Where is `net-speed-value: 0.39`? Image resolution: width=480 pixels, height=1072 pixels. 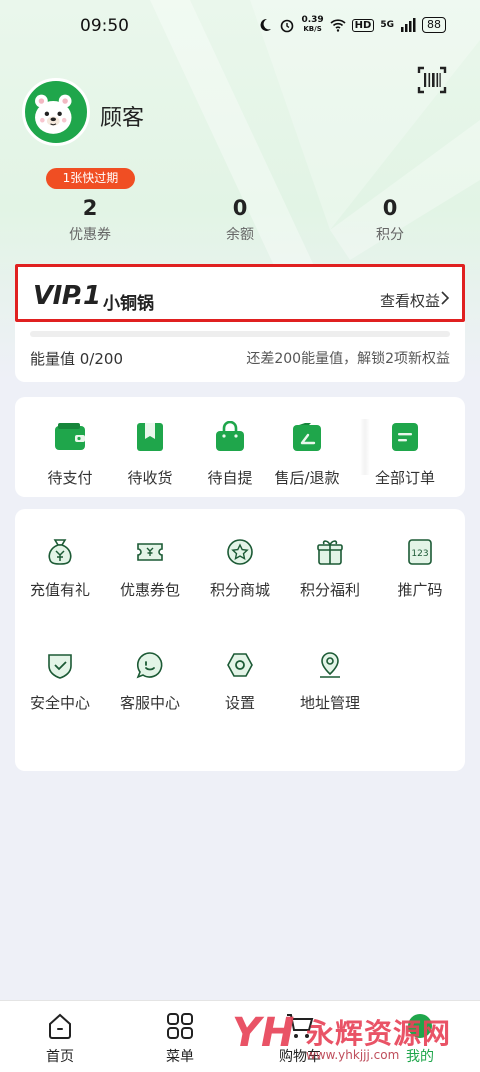 net-speed-value: 0.39 is located at coordinates (312, 20).